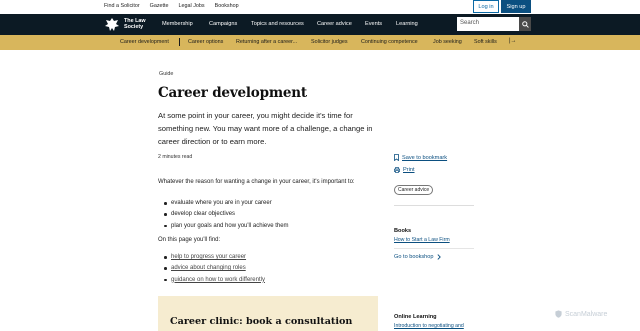 The width and height of the screenshot is (640, 331). Describe the element at coordinates (485, 42) in the screenshot. I see `subnav-soft-skills: Soft skills` at that location.